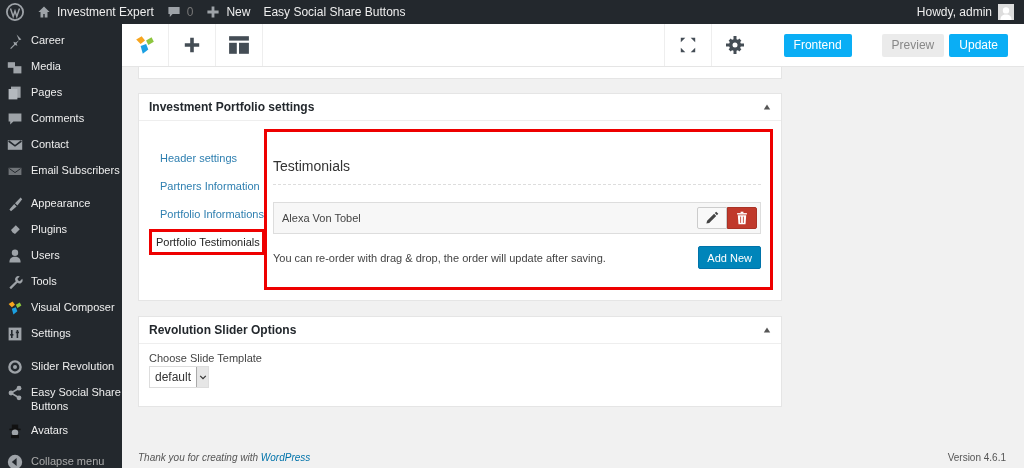 This screenshot has width=1024, height=468. Describe the element at coordinates (76, 281) in the screenshot. I see `sidebar-item: Tools` at that location.